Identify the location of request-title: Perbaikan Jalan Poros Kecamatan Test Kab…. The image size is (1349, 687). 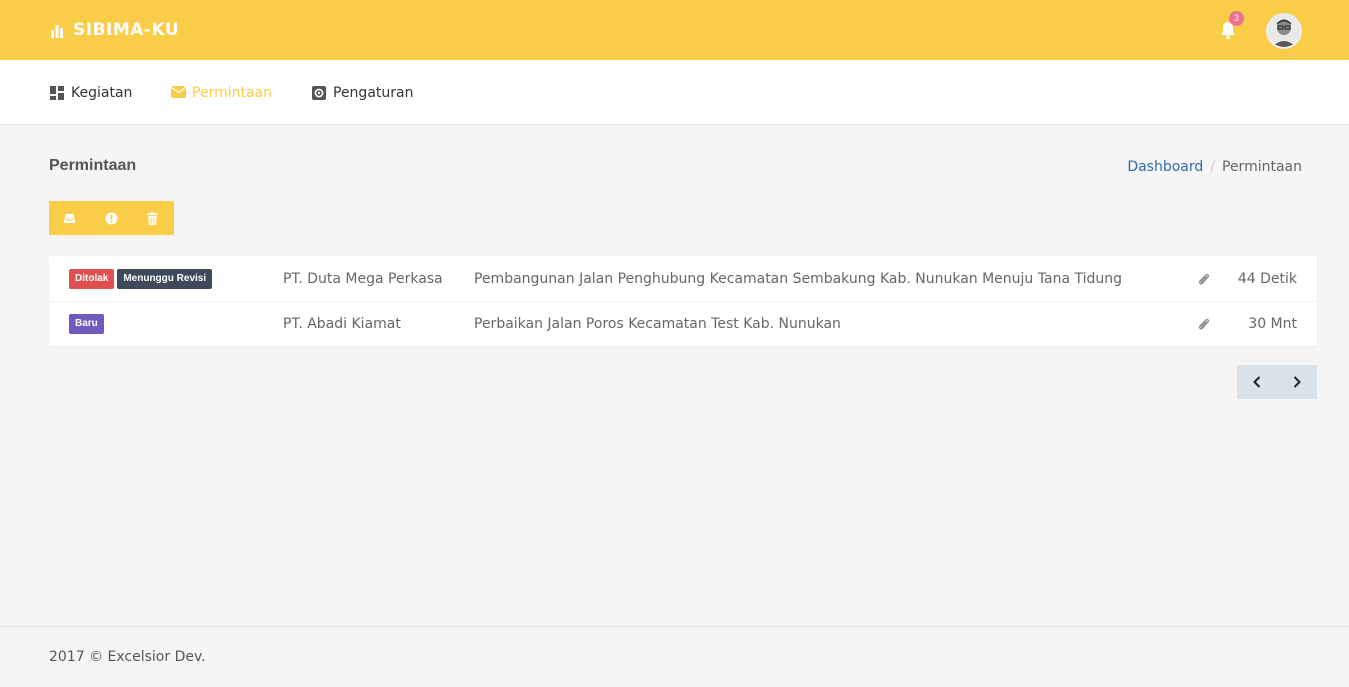
(657, 324).